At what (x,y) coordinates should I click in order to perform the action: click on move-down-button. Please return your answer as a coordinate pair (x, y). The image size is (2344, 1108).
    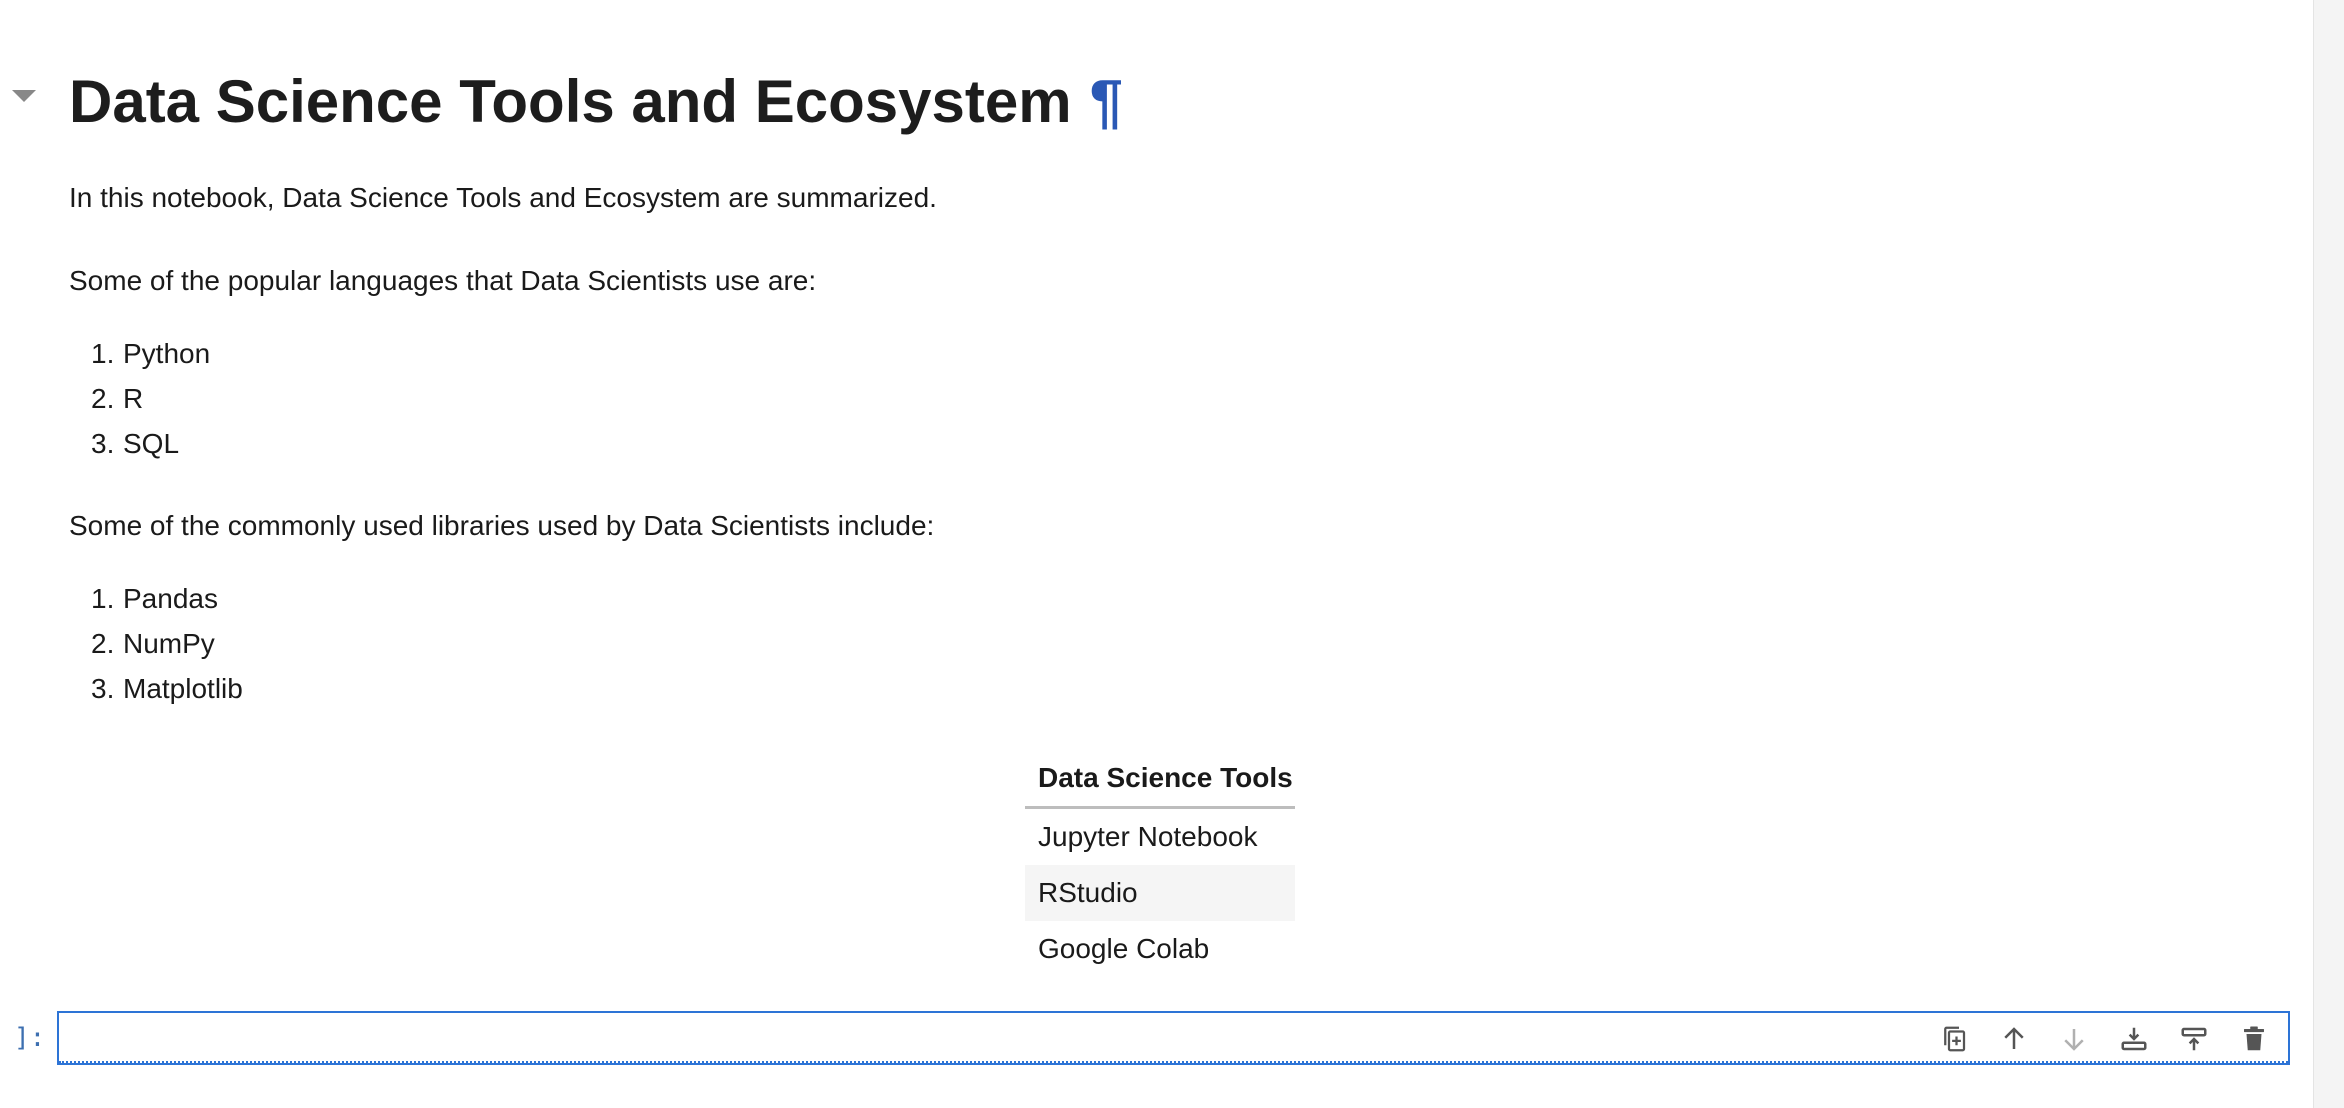
    Looking at the image, I should click on (2074, 1039).